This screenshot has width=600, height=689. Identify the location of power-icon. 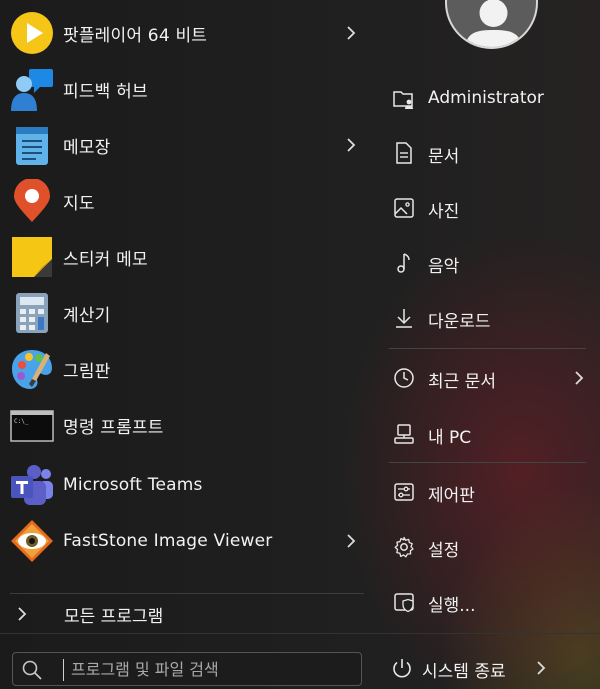
(402, 668).